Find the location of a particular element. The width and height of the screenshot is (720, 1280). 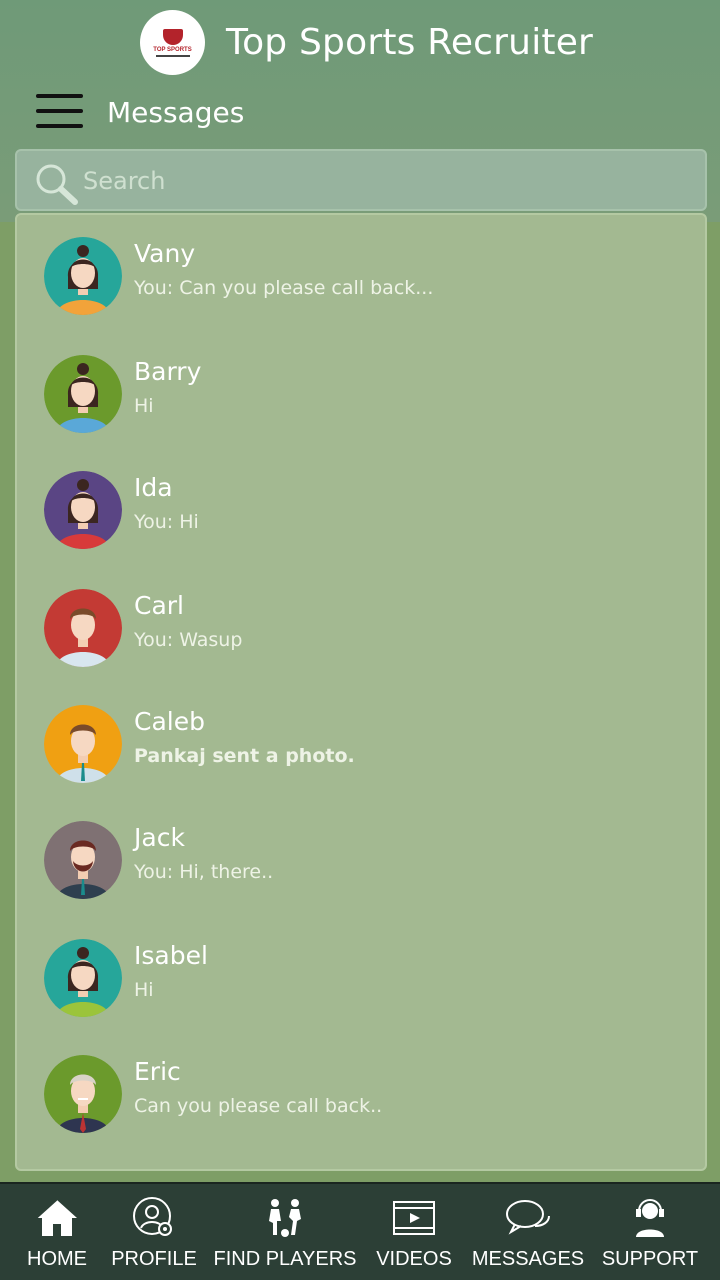

page-title: Messages is located at coordinates (176, 112).